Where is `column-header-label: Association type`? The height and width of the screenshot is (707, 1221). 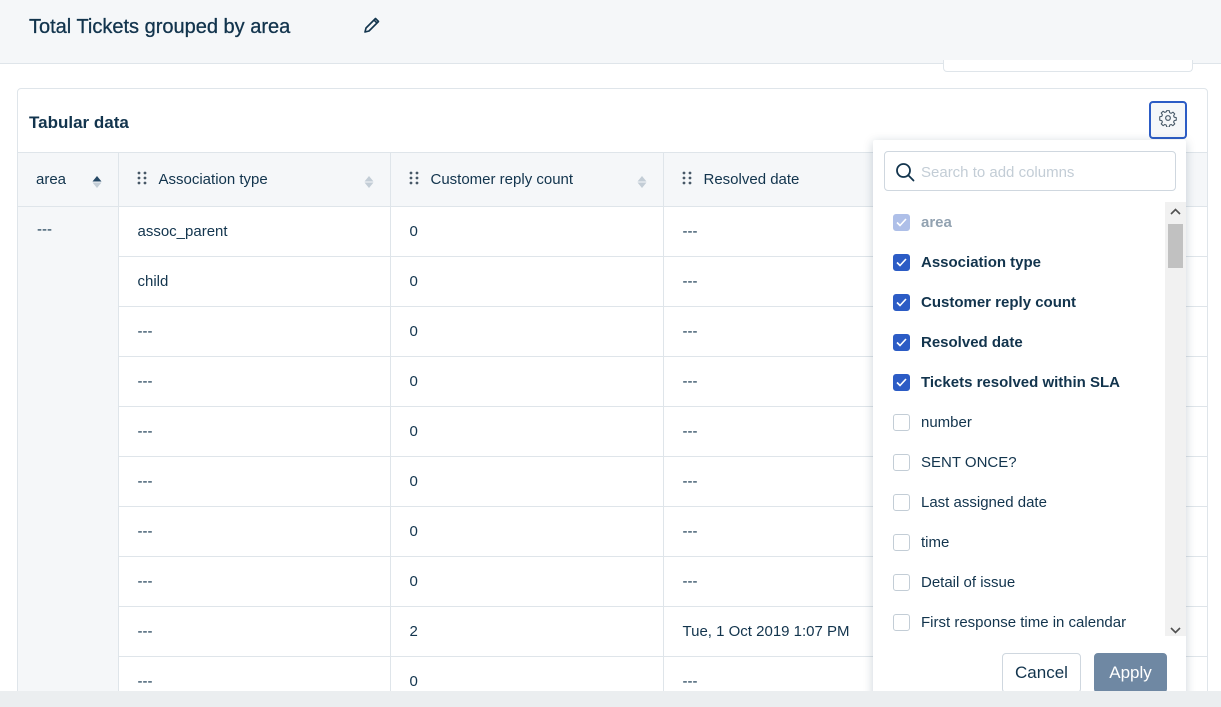 column-header-label: Association type is located at coordinates (213, 179).